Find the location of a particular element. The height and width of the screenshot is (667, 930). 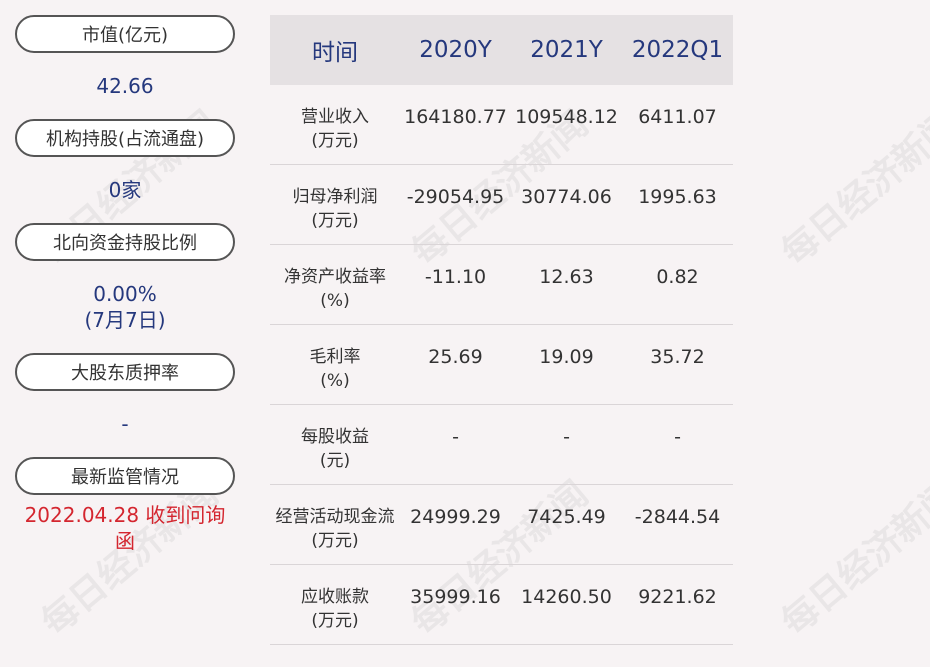

cell-value: 109548.12 is located at coordinates (566, 117).